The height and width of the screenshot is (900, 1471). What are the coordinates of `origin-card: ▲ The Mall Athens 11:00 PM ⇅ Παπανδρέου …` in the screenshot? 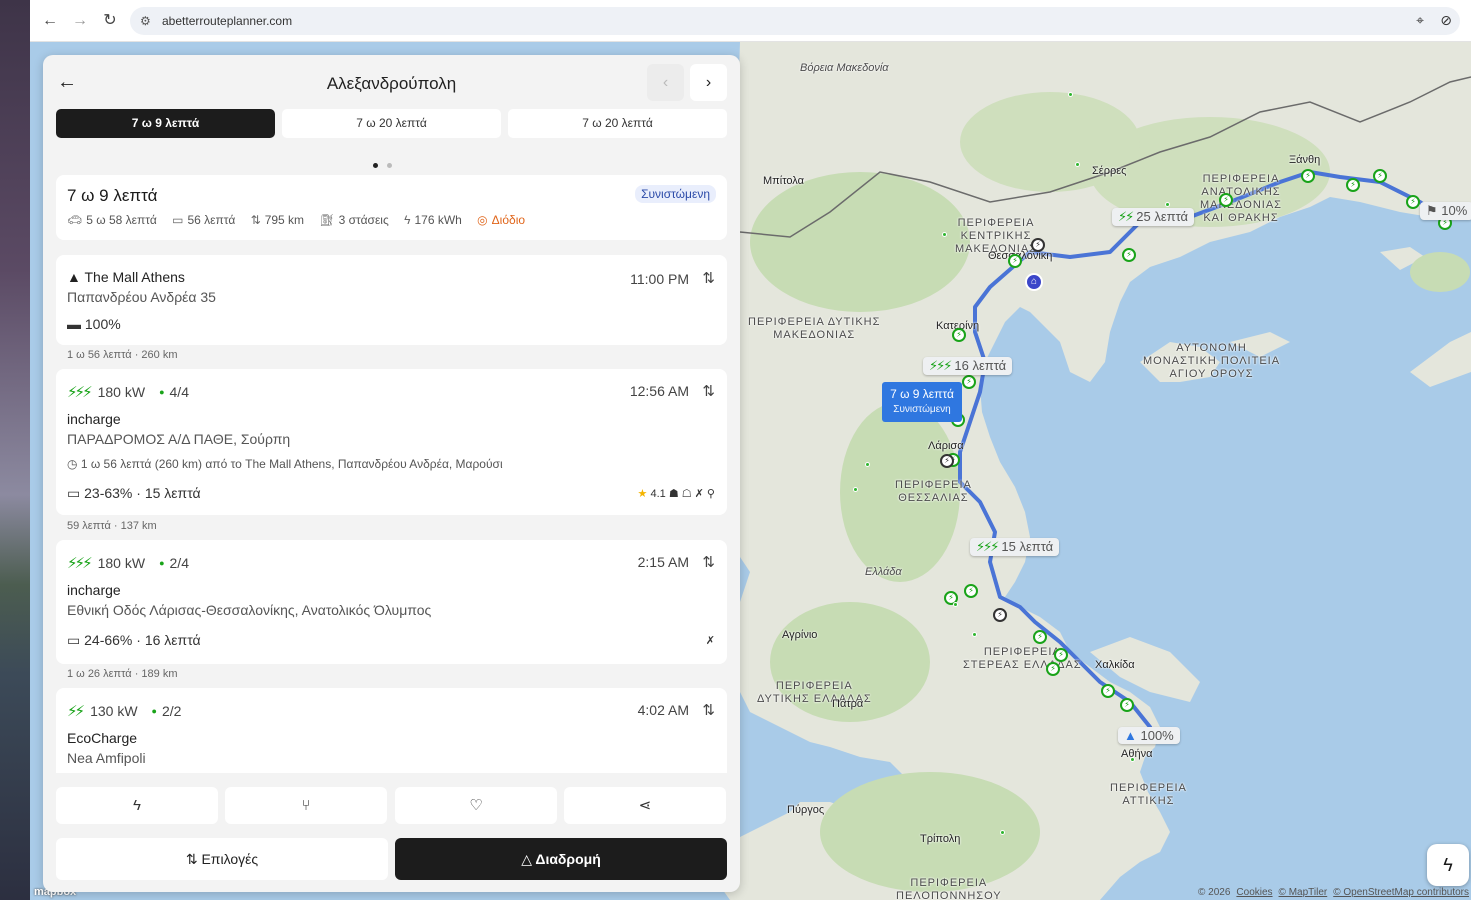 It's located at (391, 300).